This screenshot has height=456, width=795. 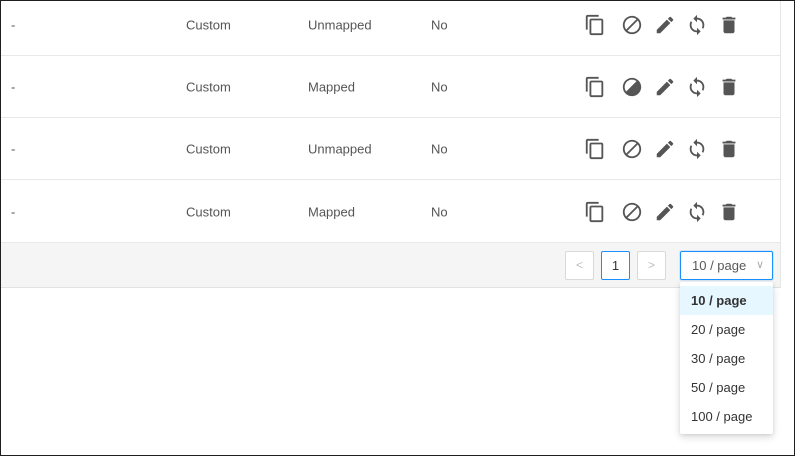 What do you see at coordinates (726, 416) in the screenshot?
I see `page-size-option-100: 100 / page` at bounding box center [726, 416].